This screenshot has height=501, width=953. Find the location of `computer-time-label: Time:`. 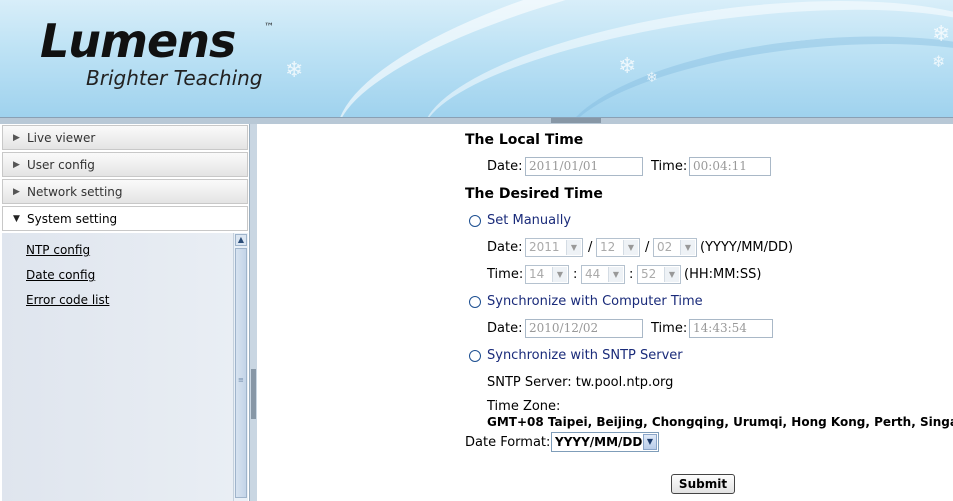

computer-time-label: Time: is located at coordinates (669, 328).